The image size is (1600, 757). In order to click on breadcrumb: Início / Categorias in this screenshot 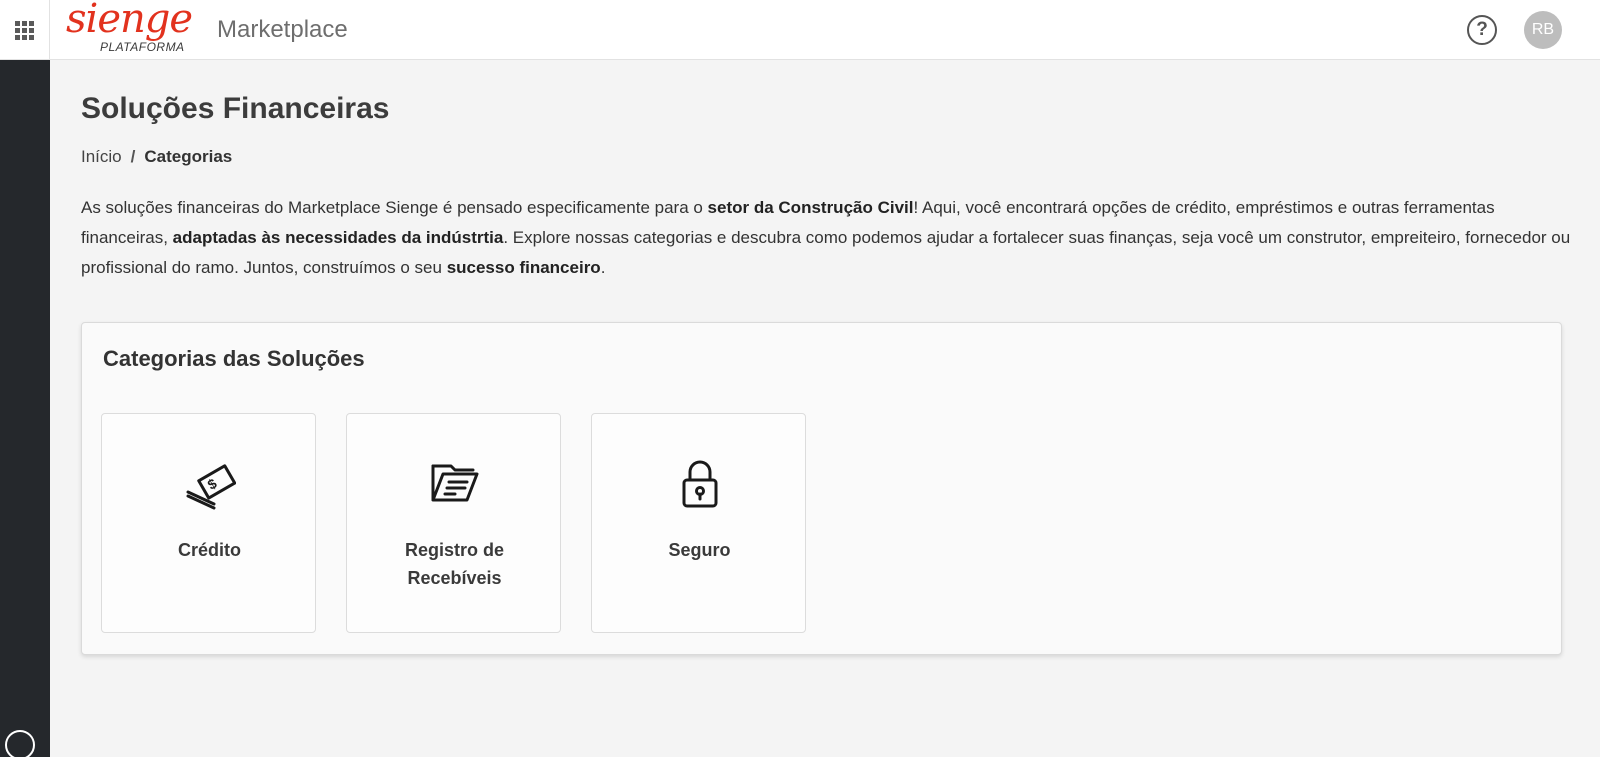, I will do `click(156, 157)`.